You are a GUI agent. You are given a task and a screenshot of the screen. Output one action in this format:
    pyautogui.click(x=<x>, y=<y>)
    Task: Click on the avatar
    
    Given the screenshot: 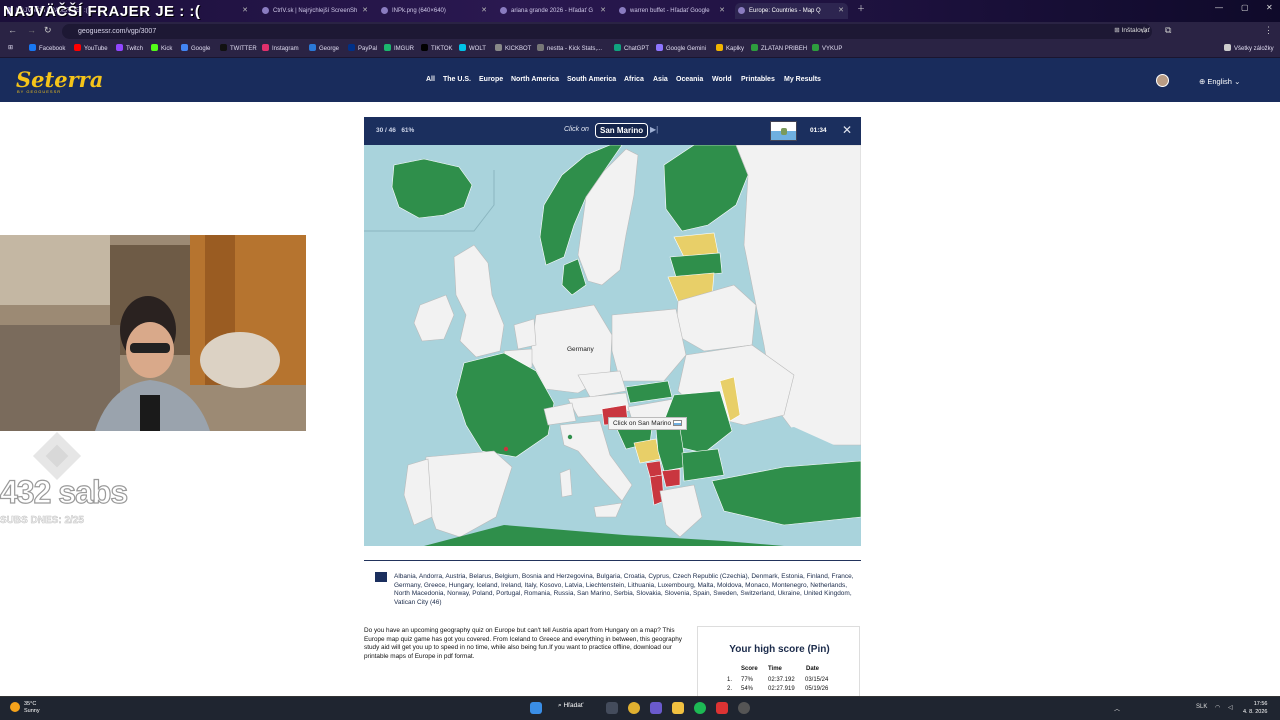 What is the action you would take?
    pyautogui.click(x=1162, y=80)
    